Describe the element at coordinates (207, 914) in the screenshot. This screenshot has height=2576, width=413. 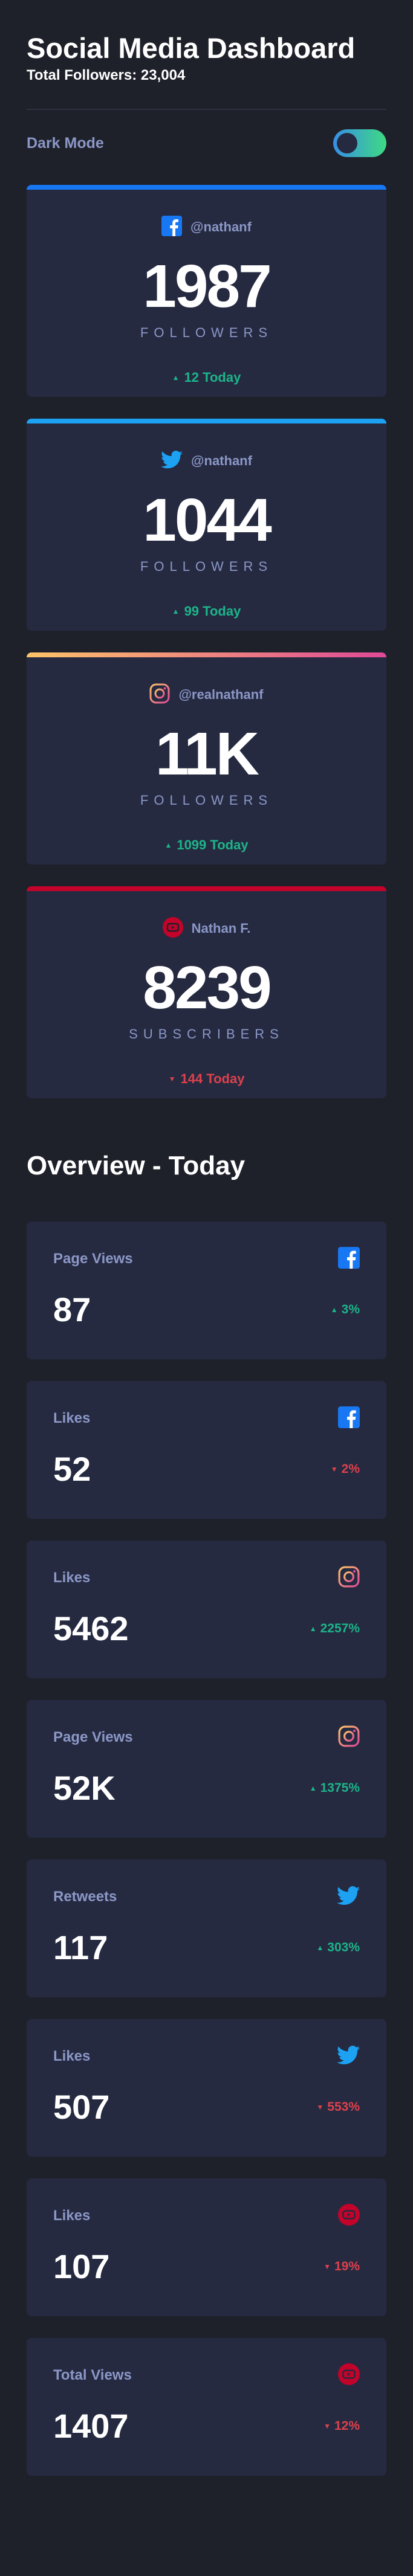
I see `handle-row: Nathan F.` at that location.